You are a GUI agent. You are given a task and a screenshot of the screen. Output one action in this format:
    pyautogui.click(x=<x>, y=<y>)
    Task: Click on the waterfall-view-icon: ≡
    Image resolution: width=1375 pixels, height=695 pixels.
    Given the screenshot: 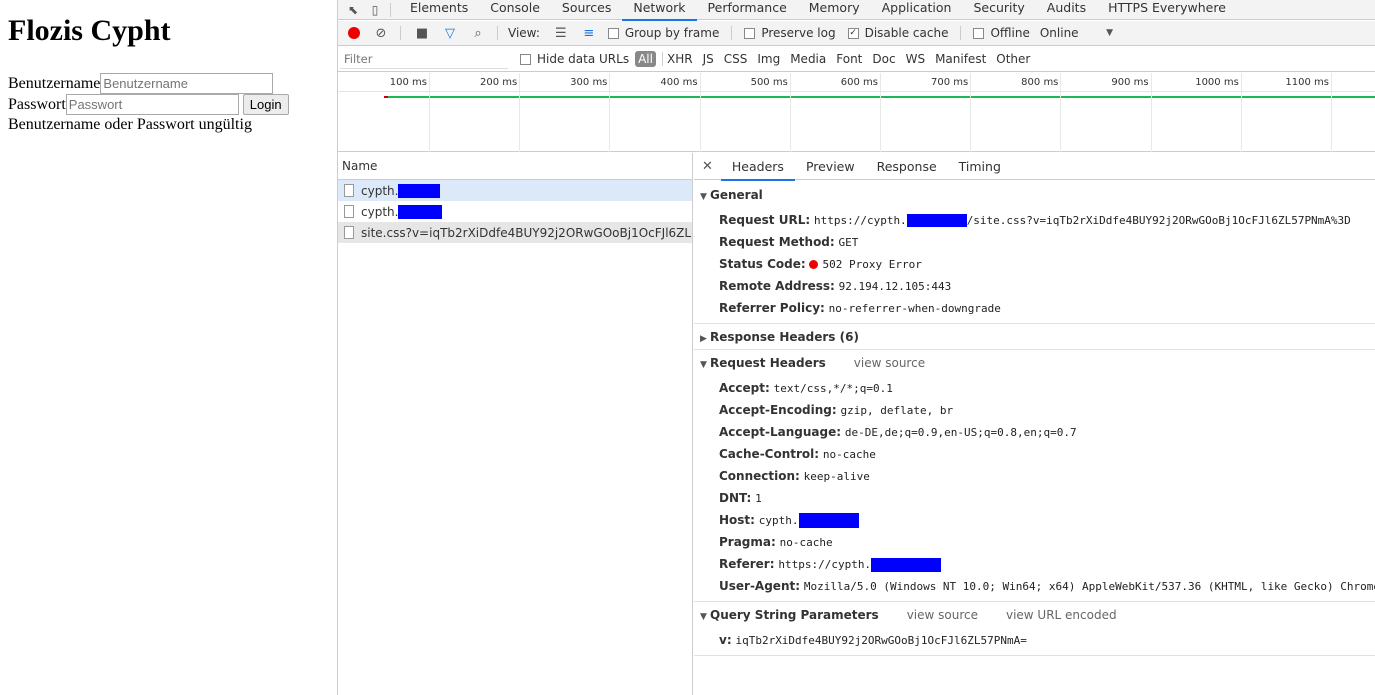 What is the action you would take?
    pyautogui.click(x=589, y=33)
    